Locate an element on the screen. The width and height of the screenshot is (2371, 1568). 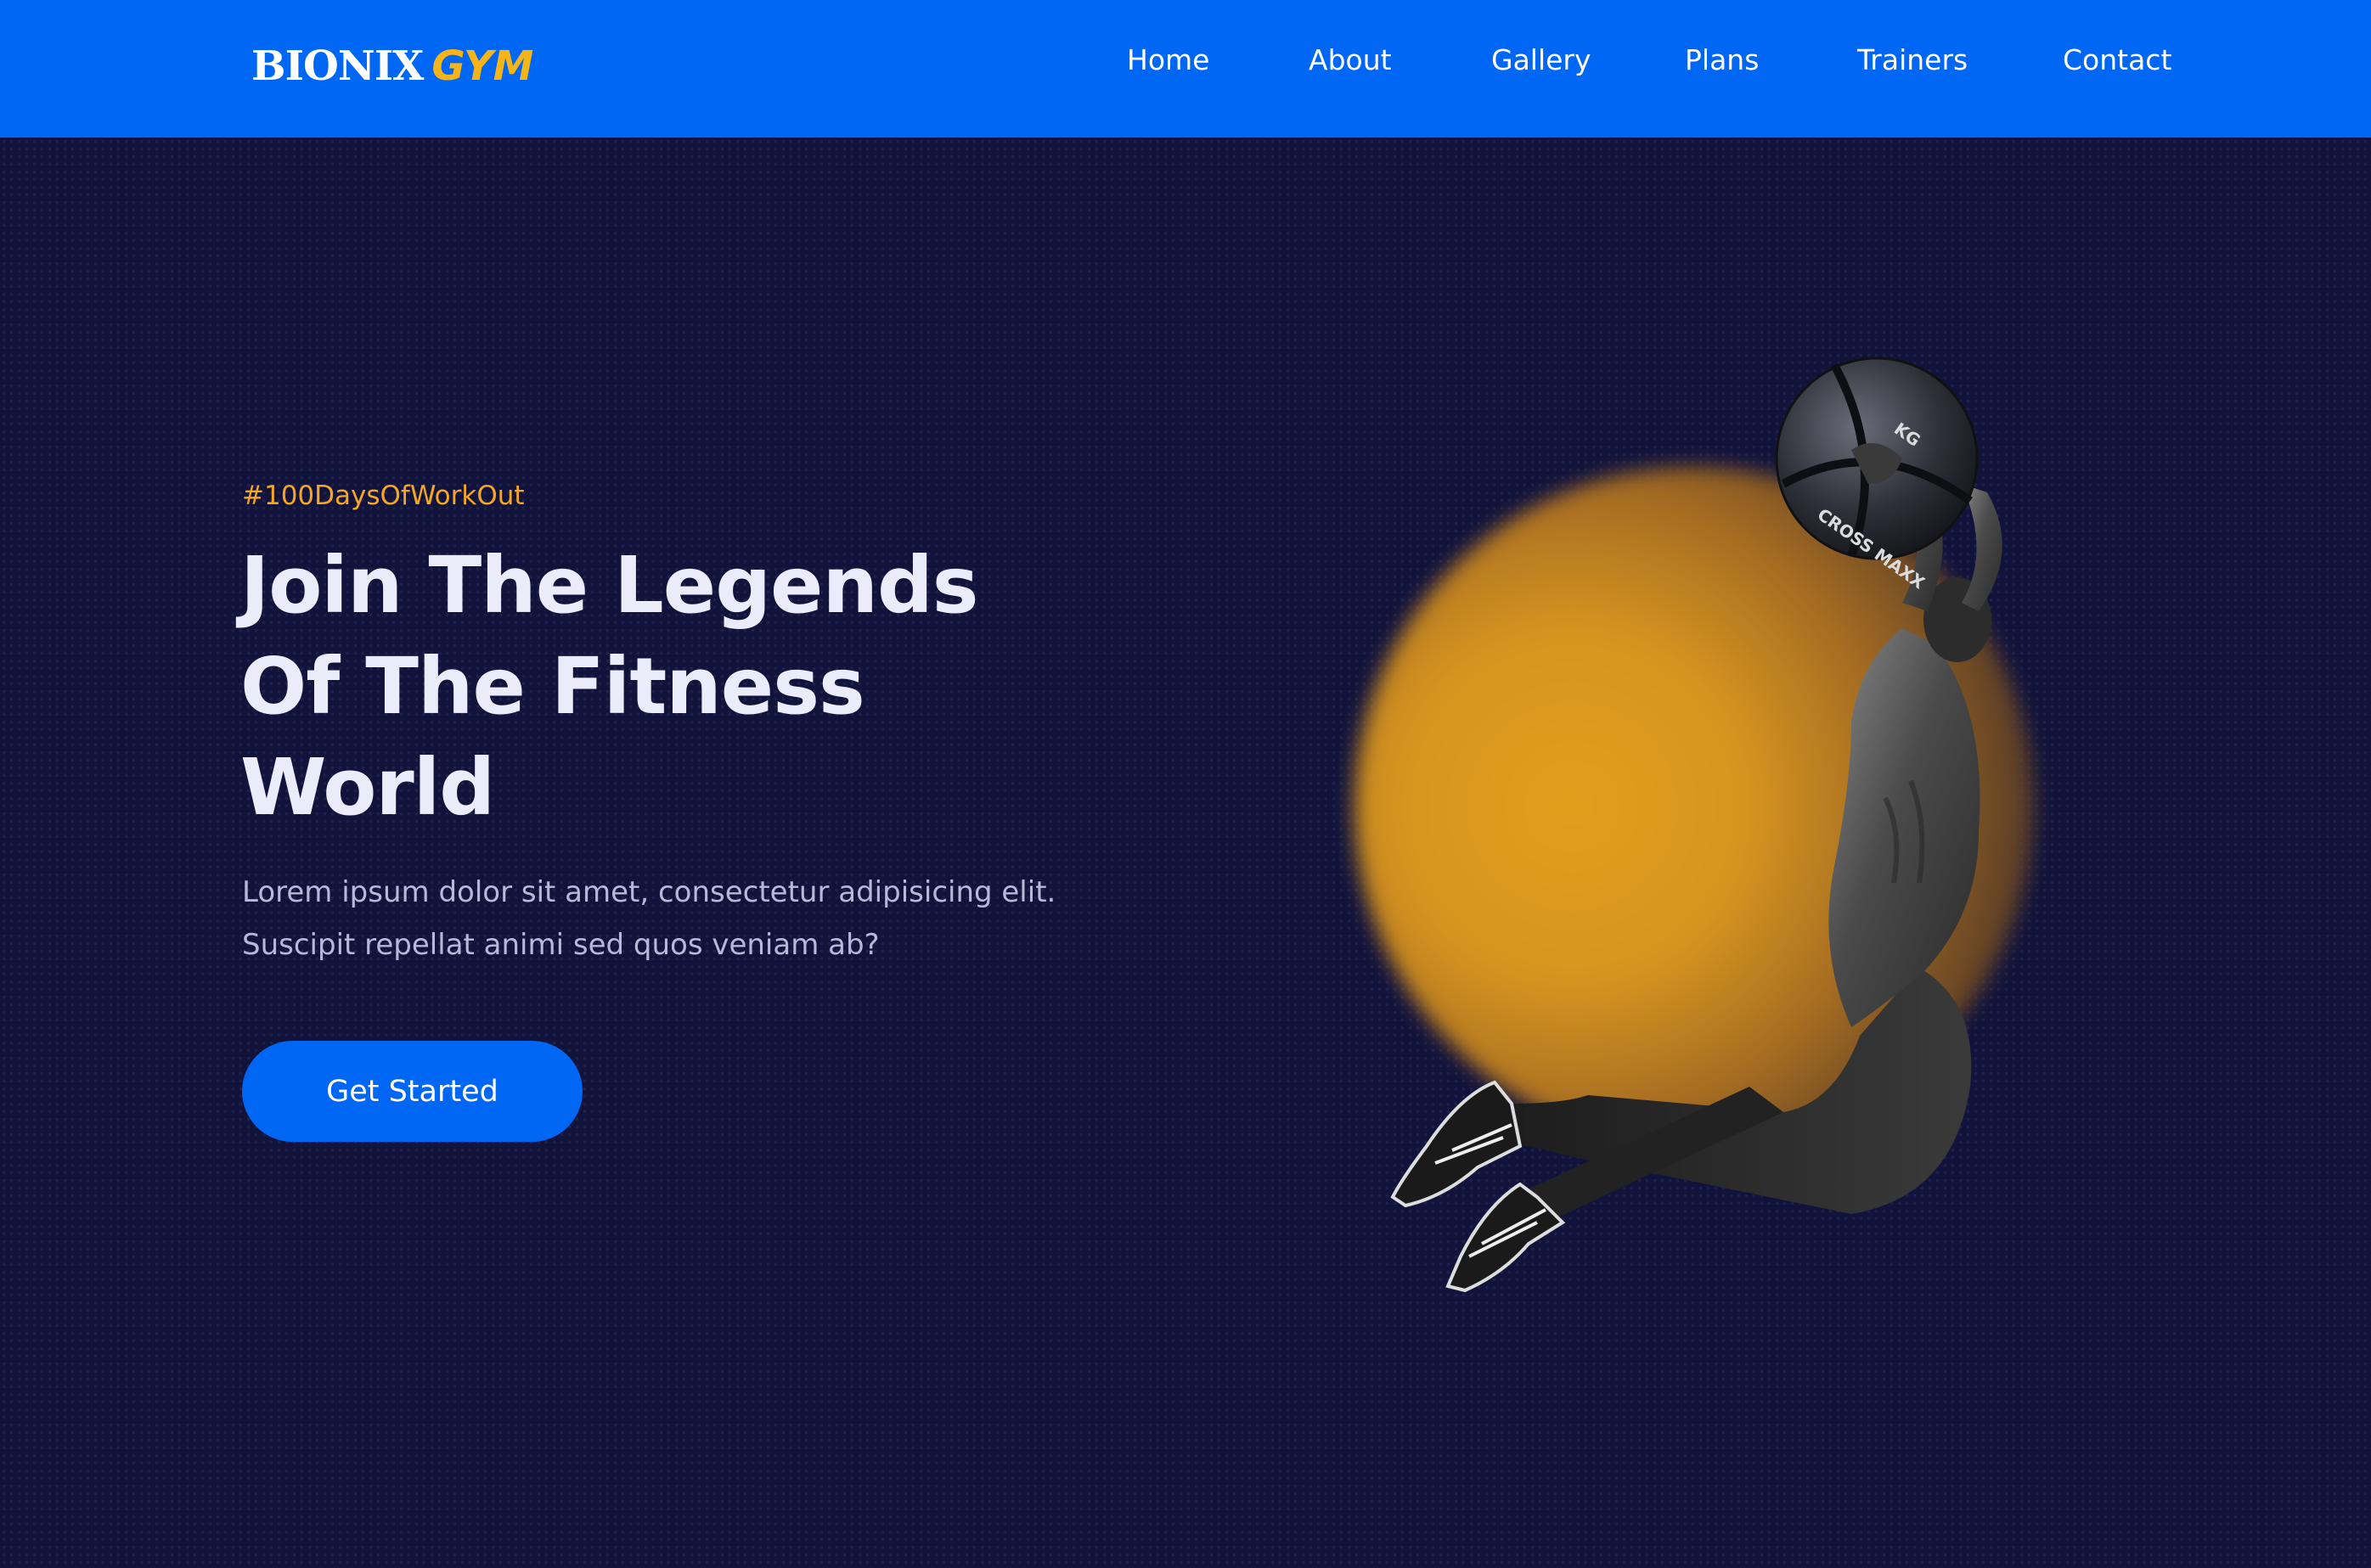
get-started-button: Get Started is located at coordinates (412, 1091).